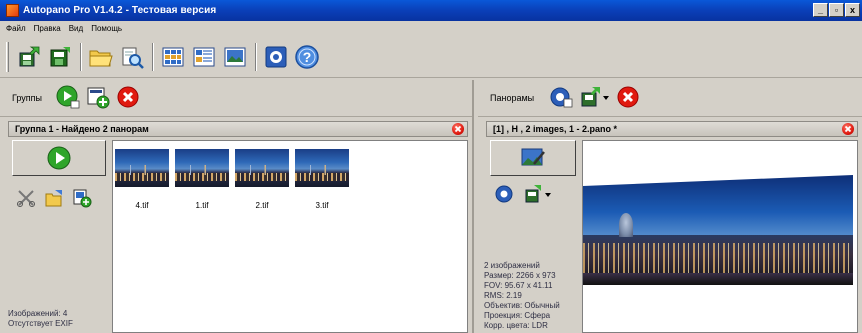 Image resolution: width=862 pixels, height=333 pixels. I want to click on groups-label: Группы, so click(27, 98).